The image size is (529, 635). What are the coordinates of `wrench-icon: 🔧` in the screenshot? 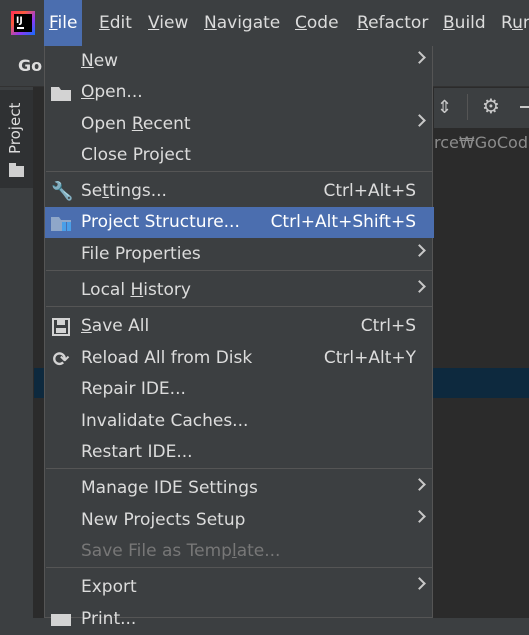 It's located at (62, 191).